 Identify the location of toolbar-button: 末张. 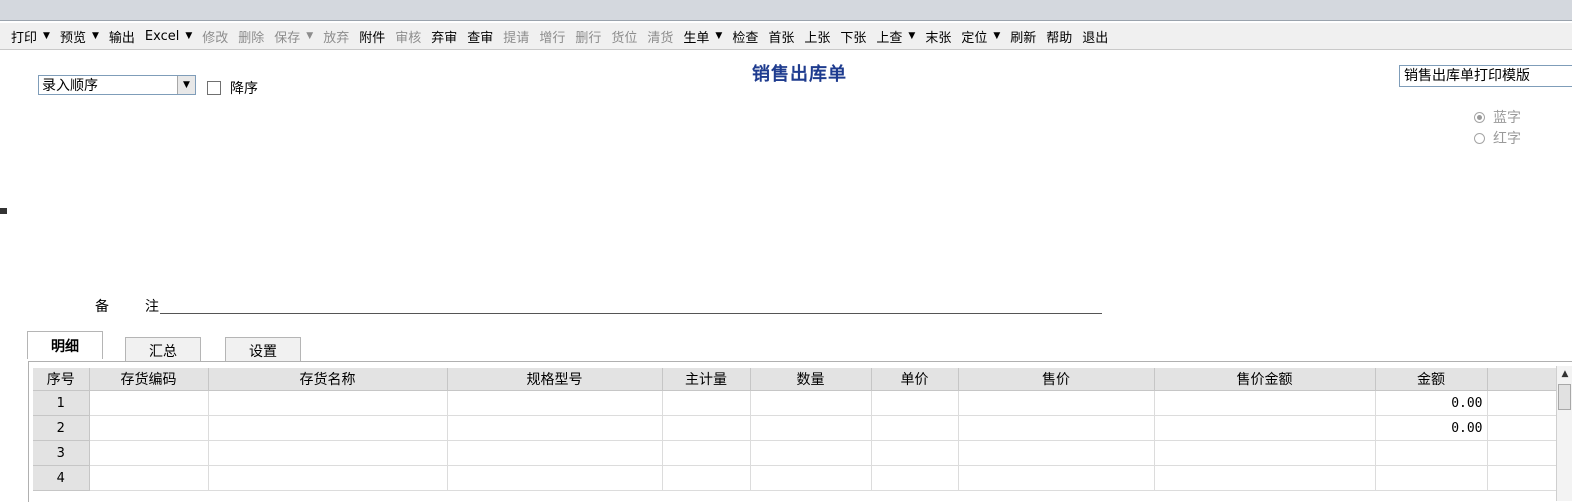
(938, 36).